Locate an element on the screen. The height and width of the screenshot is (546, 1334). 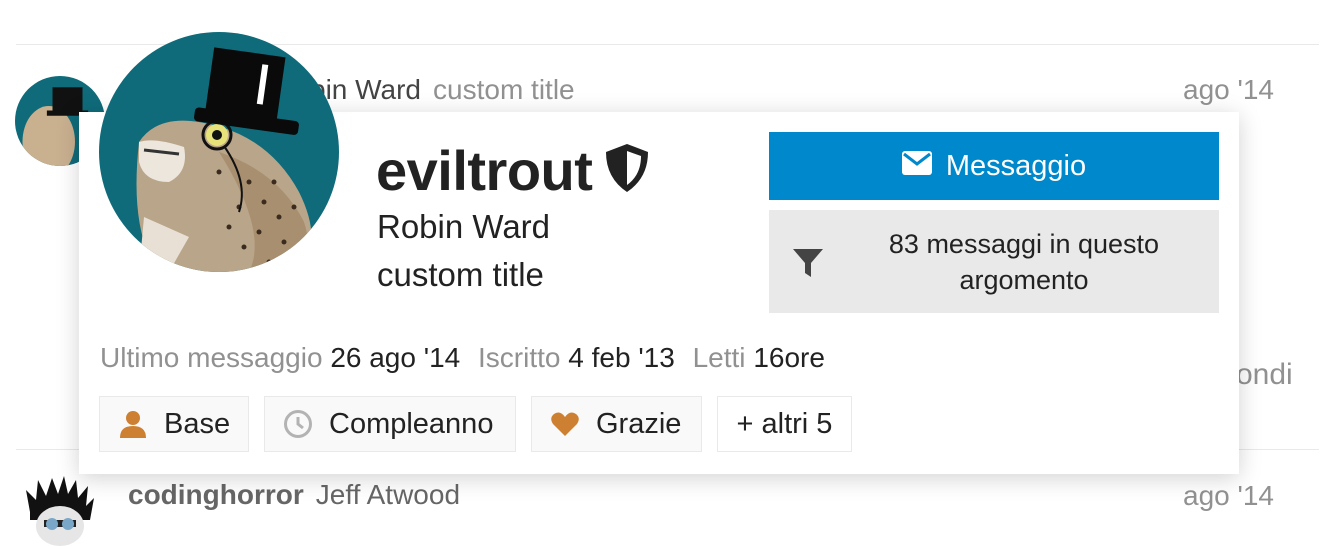
filter-posts-button: 83 messaggi in questo argomento is located at coordinates (994, 261).